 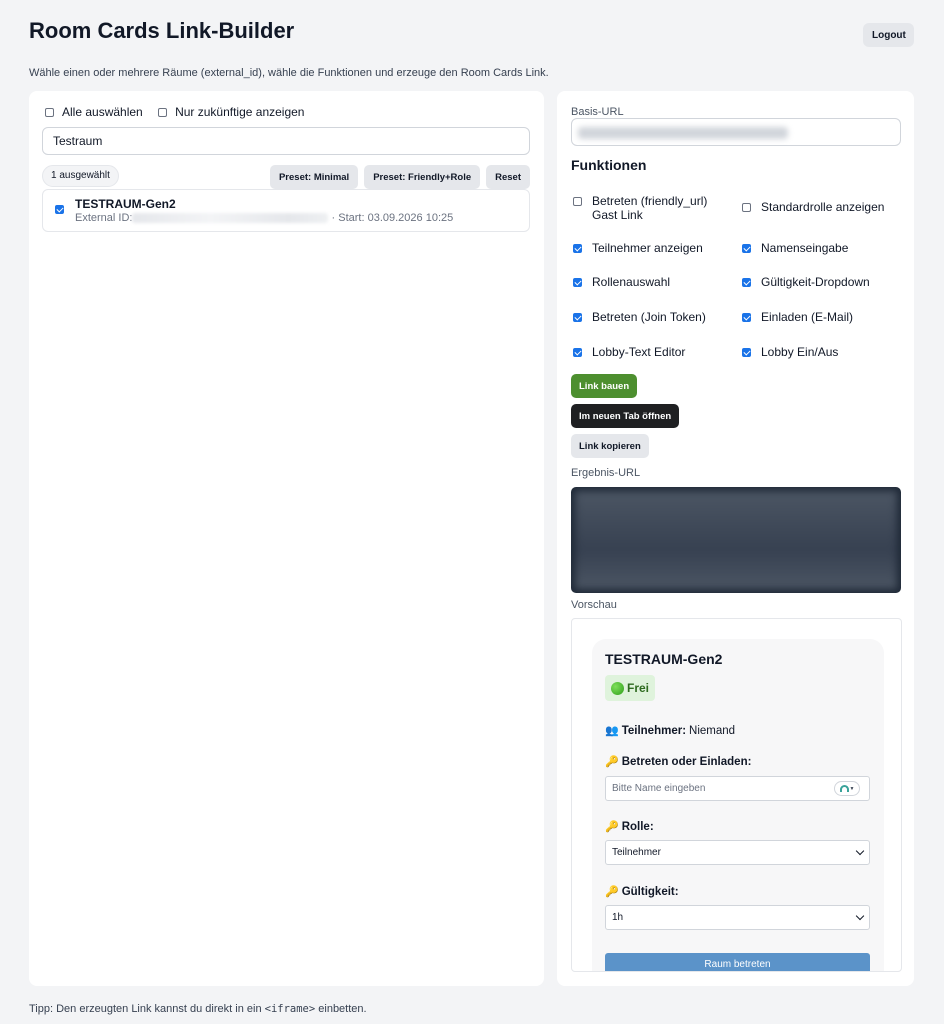 What do you see at coordinates (125, 204) in the screenshot?
I see `room-name: TESTRAUM-Gen2` at bounding box center [125, 204].